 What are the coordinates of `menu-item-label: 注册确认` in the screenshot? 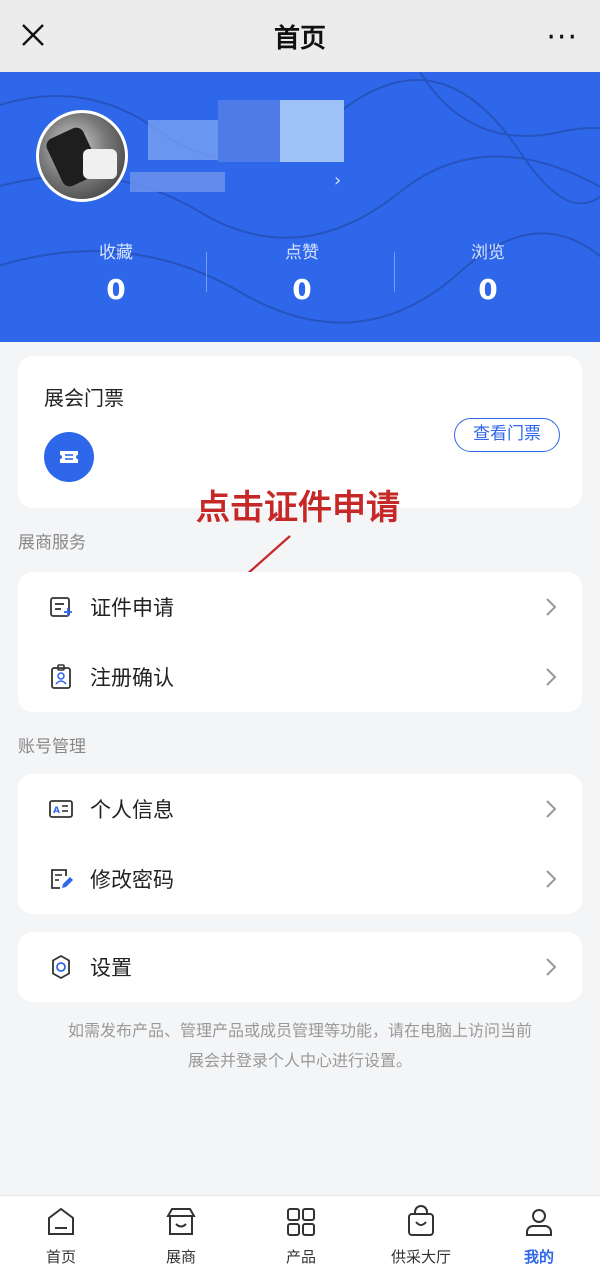 It's located at (132, 678).